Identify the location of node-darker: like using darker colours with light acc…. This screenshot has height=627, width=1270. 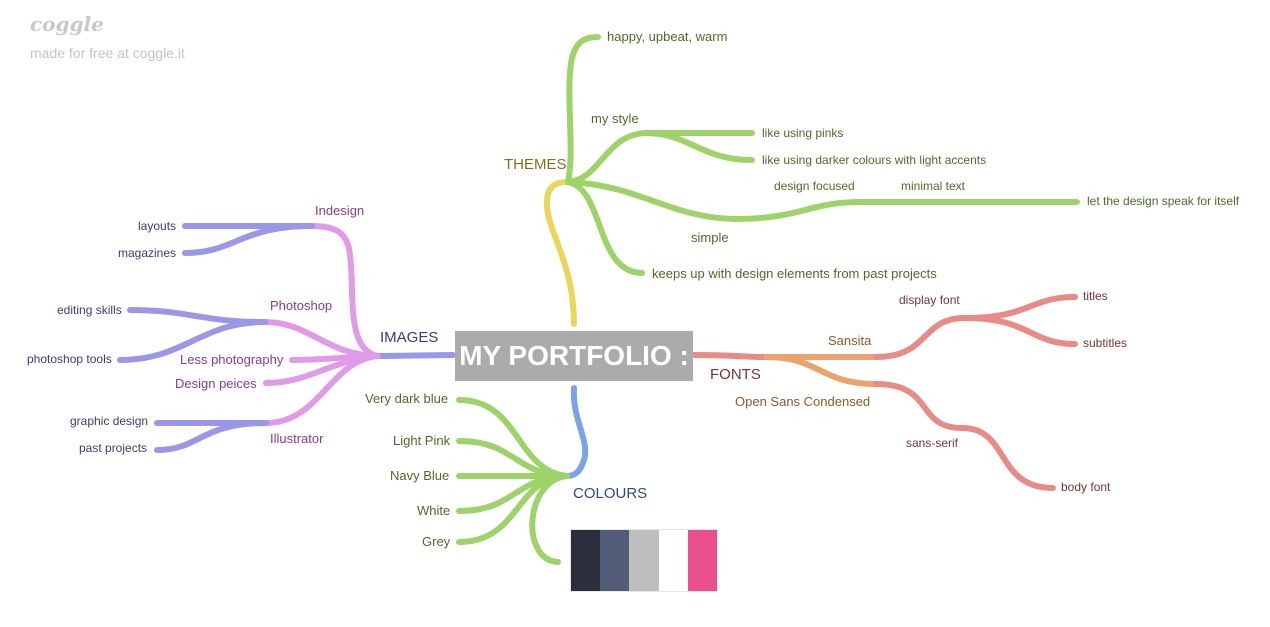
(874, 160).